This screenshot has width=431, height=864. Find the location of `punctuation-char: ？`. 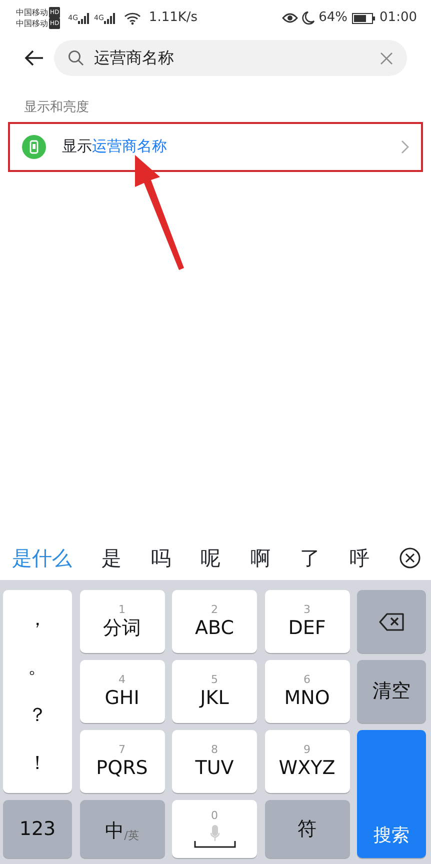

punctuation-char: ？ is located at coordinates (37, 715).